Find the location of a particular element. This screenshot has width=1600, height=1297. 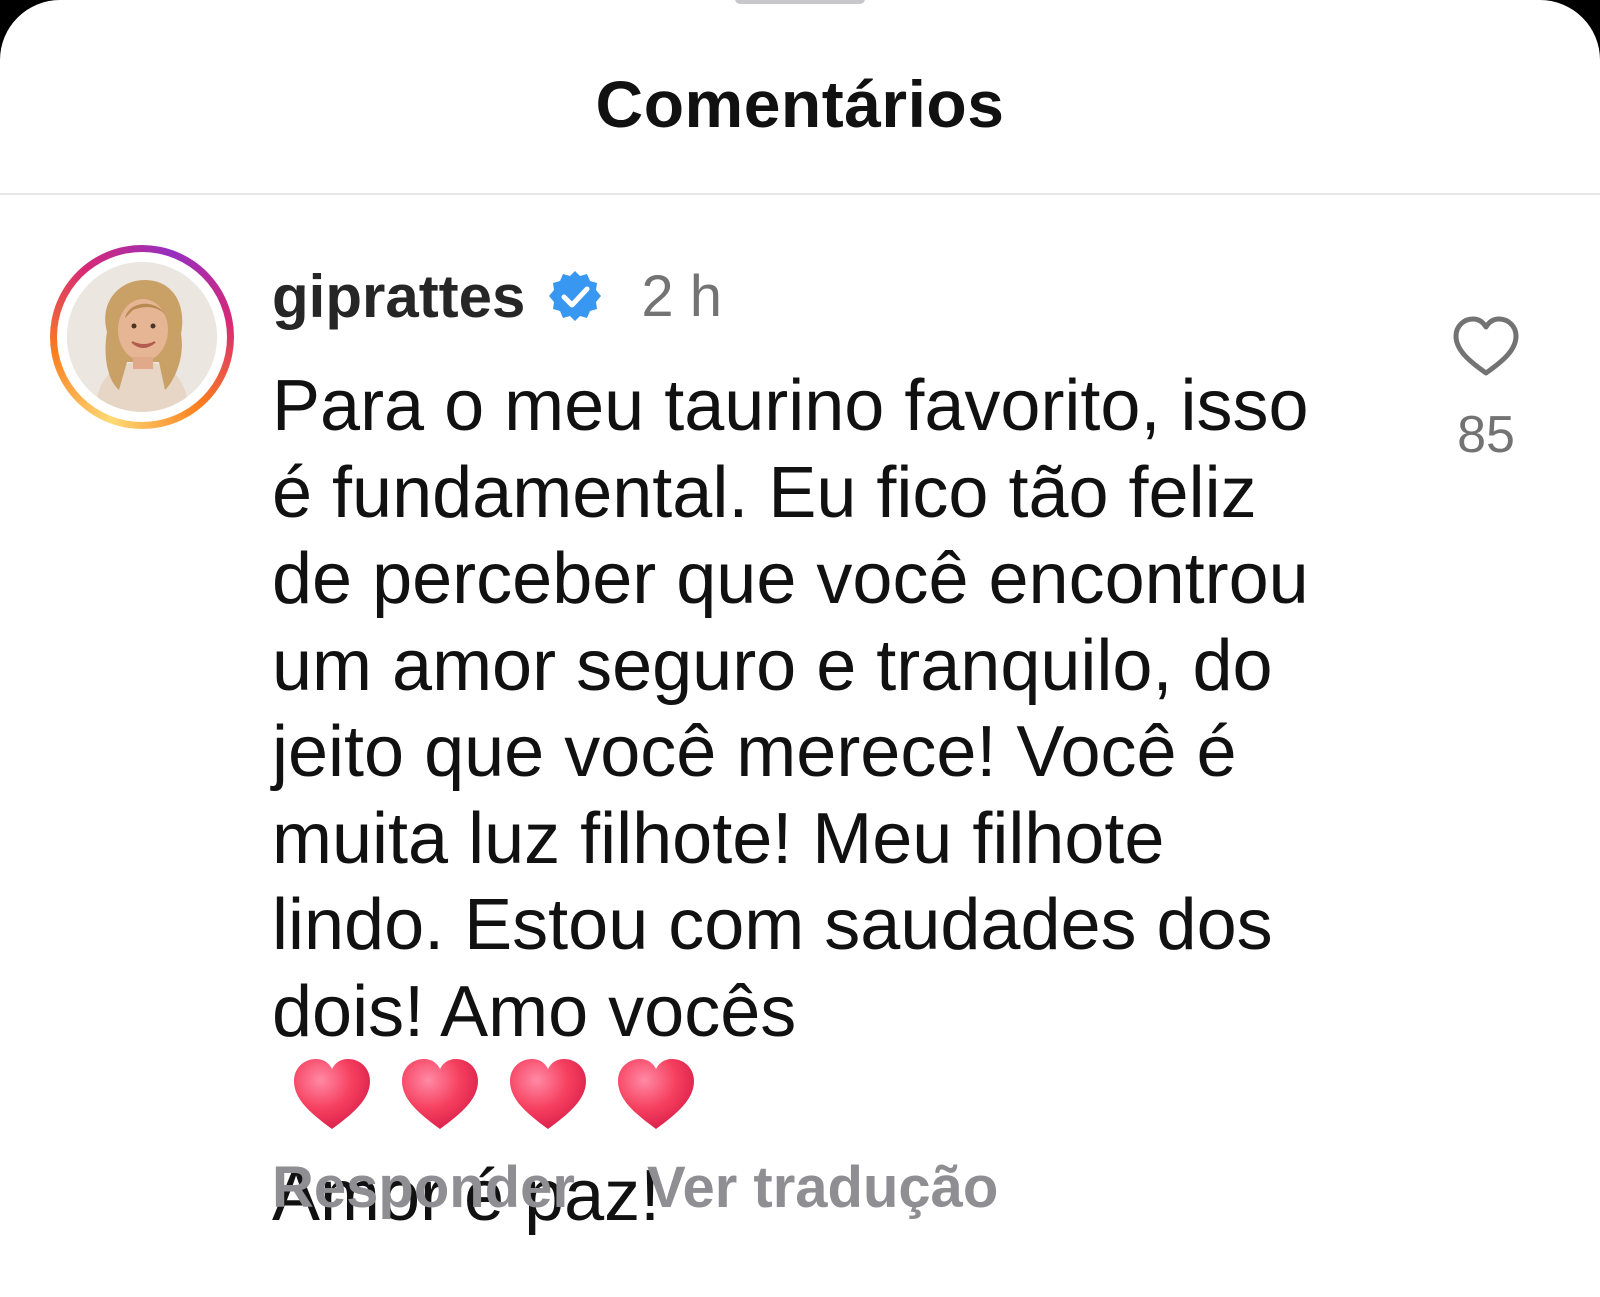

like-control: 85 is located at coordinates (1486, 390).